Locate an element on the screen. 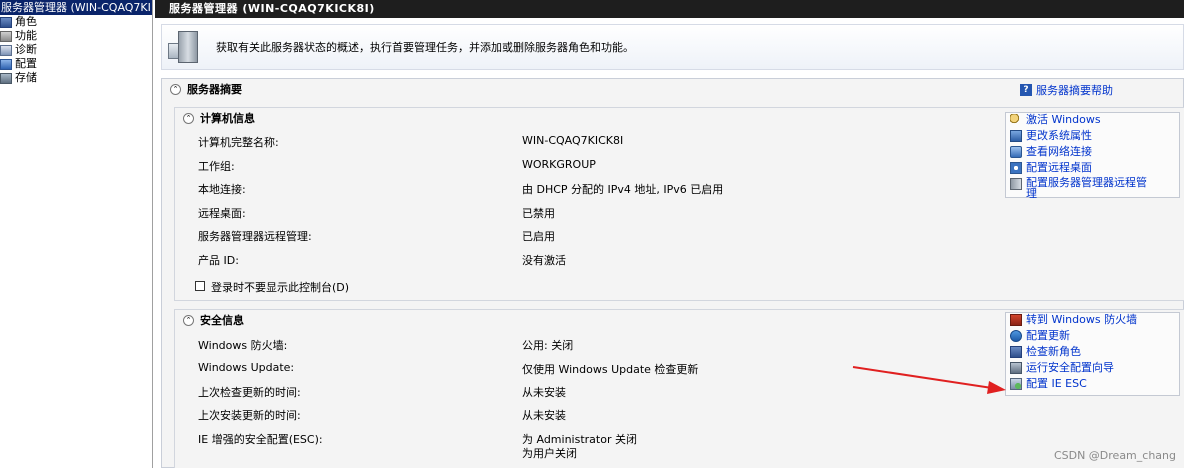  server-summary-header: ⌃ 服务器摘要 ? 服务器摘要帮助 is located at coordinates (672, 89).